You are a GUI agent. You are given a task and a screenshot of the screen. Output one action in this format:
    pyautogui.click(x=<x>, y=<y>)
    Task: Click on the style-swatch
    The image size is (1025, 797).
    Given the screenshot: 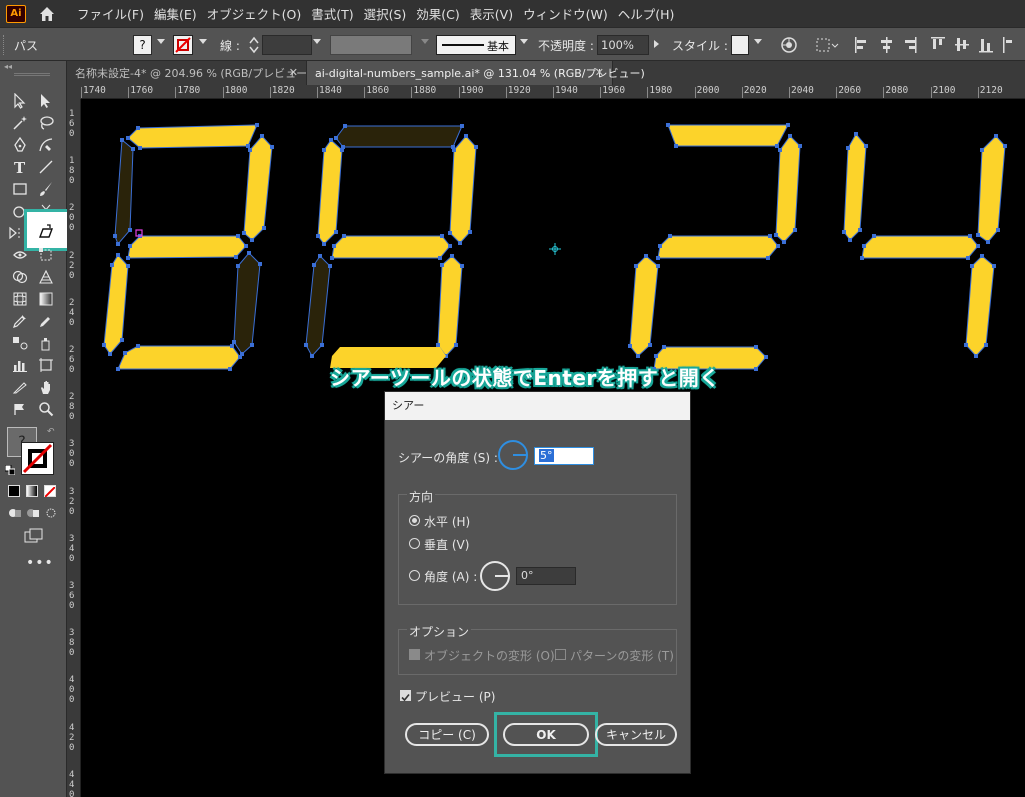 What is the action you would take?
    pyautogui.click(x=740, y=45)
    